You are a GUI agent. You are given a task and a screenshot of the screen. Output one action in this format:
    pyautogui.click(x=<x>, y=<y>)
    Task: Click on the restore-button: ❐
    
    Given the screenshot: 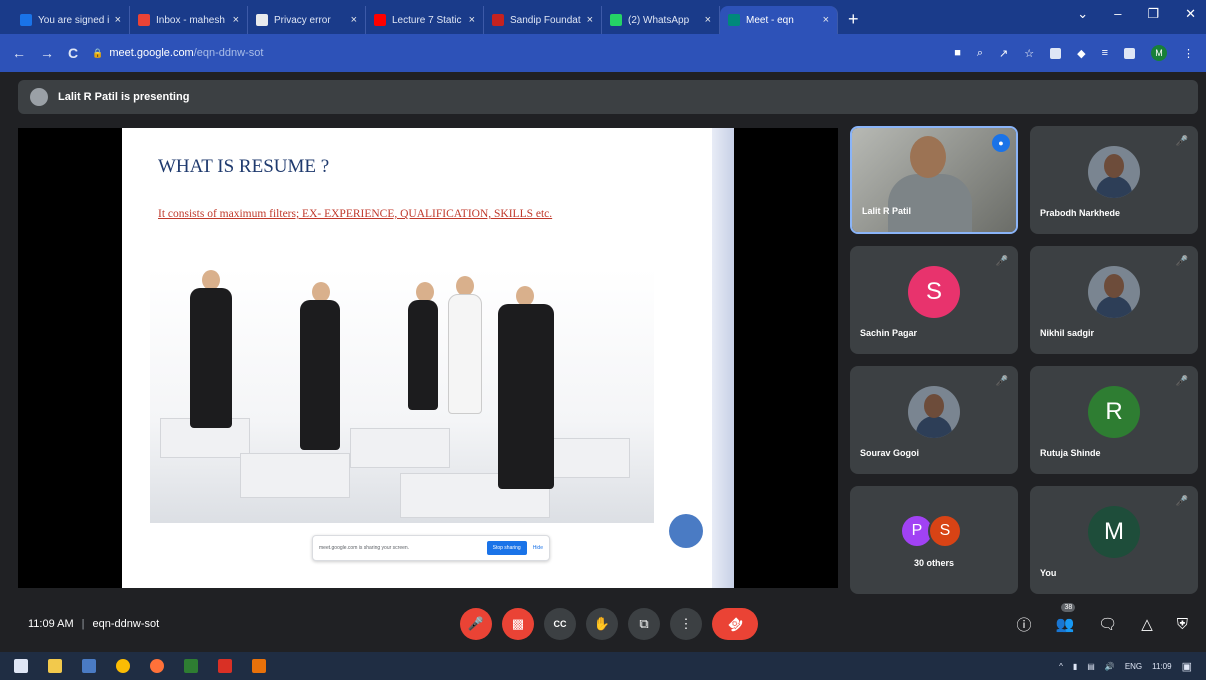 What is the action you would take?
    pyautogui.click(x=1153, y=14)
    